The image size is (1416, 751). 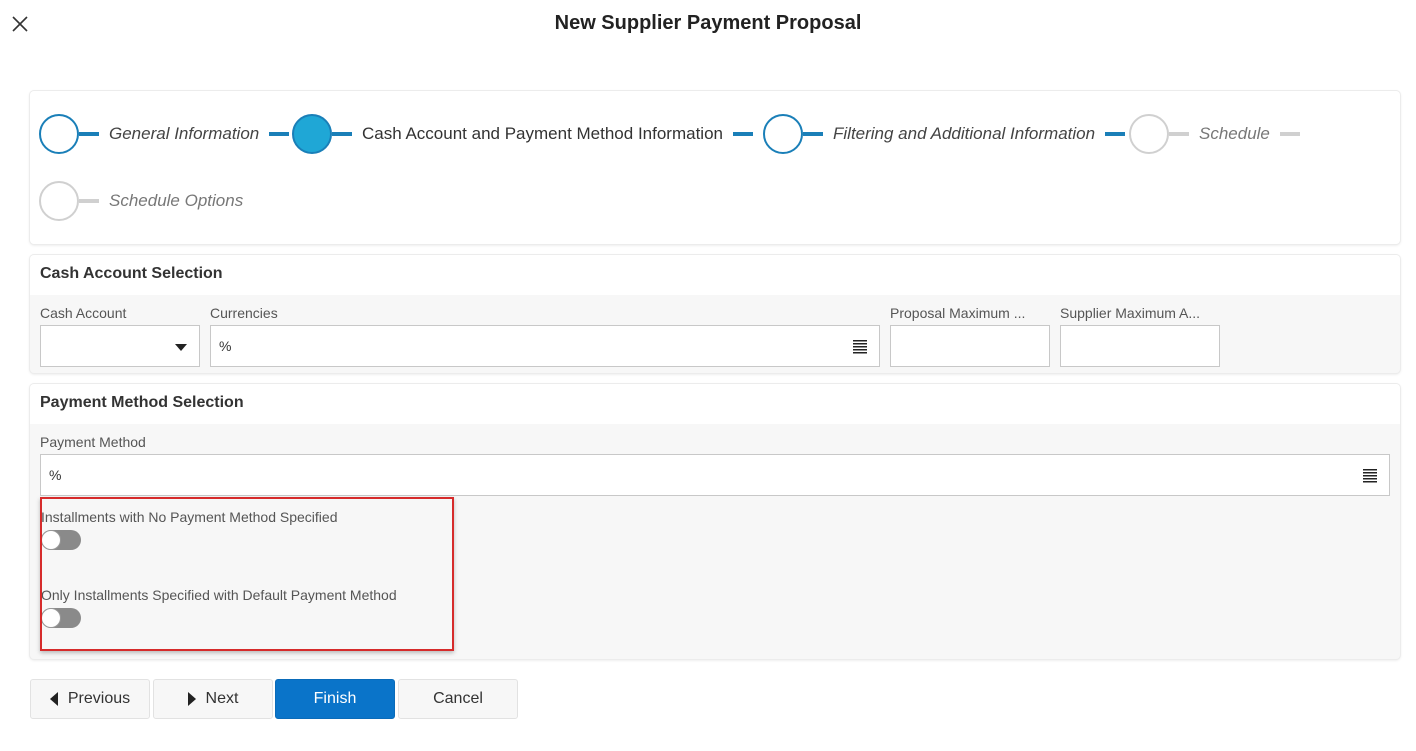 What do you see at coordinates (222, 698) in the screenshot?
I see `next-label: Next` at bounding box center [222, 698].